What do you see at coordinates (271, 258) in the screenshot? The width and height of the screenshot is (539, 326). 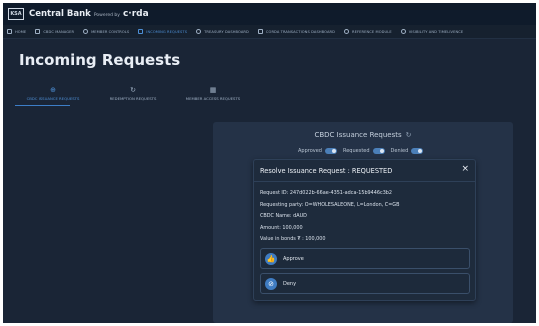 I see `thumbs-up-icon: 👍` at bounding box center [271, 258].